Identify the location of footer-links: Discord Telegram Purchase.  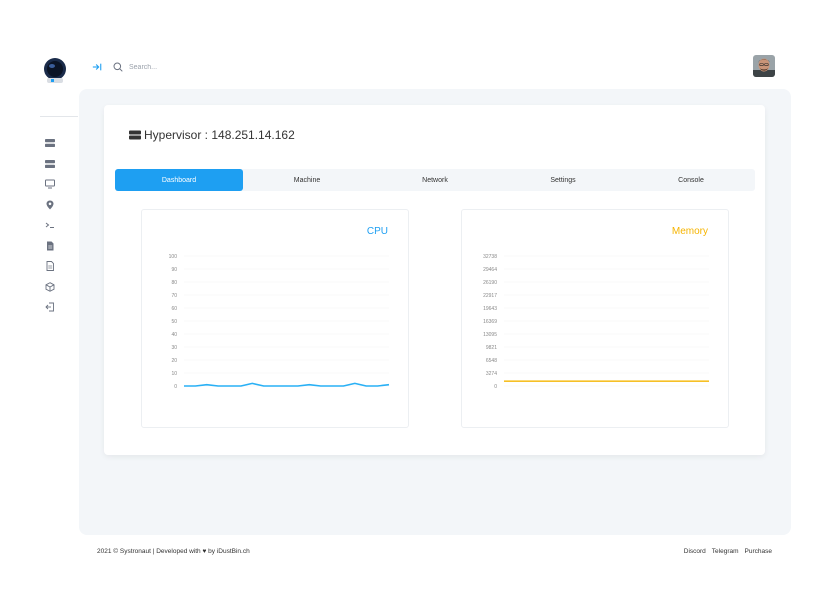
(725, 551).